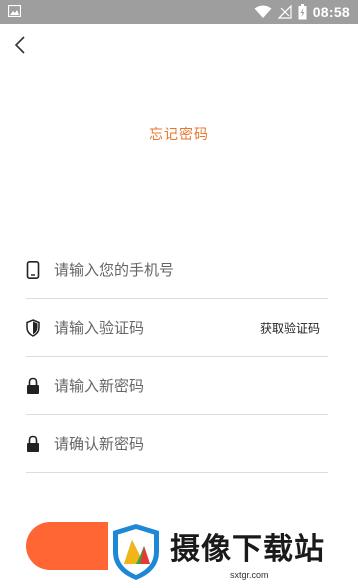 This screenshot has height=587, width=358. I want to click on chevron-left-icon, so click(19, 45).